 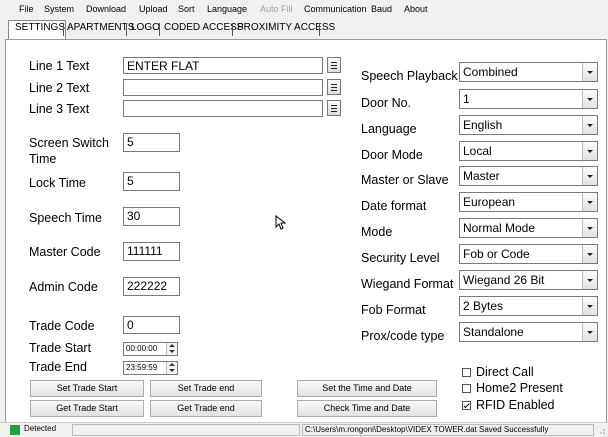 I want to click on trade-code-input: 0, so click(x=151, y=325).